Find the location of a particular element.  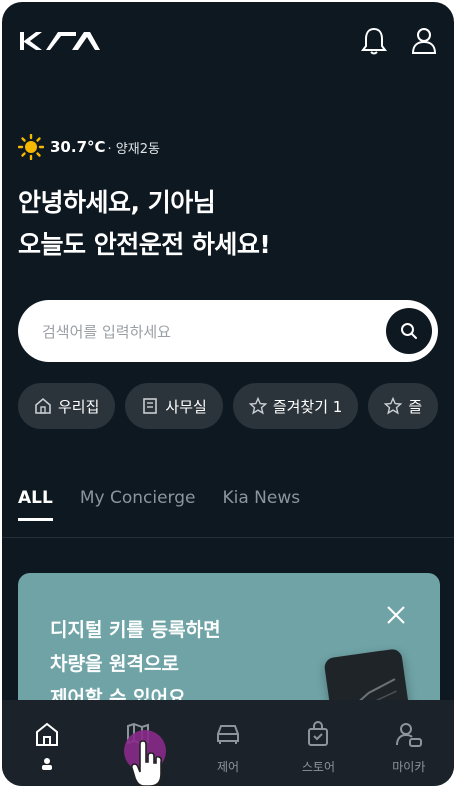

greeting: 안녕하세요, 기아님 오늘도 안전운전 하세요! is located at coordinates (144, 224).